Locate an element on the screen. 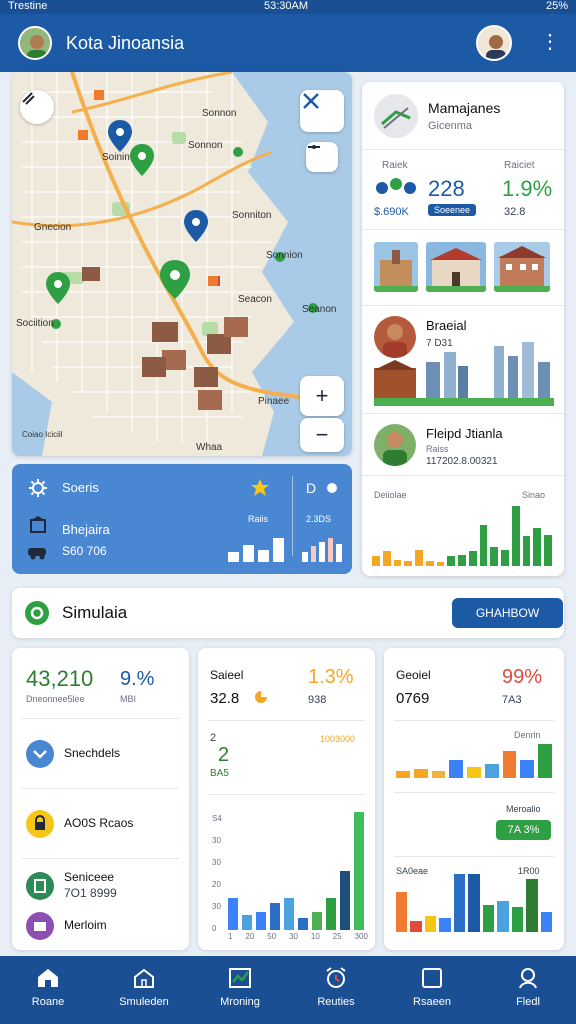 The width and height of the screenshot is (576, 1024). map-label: Seanon is located at coordinates (319, 309).